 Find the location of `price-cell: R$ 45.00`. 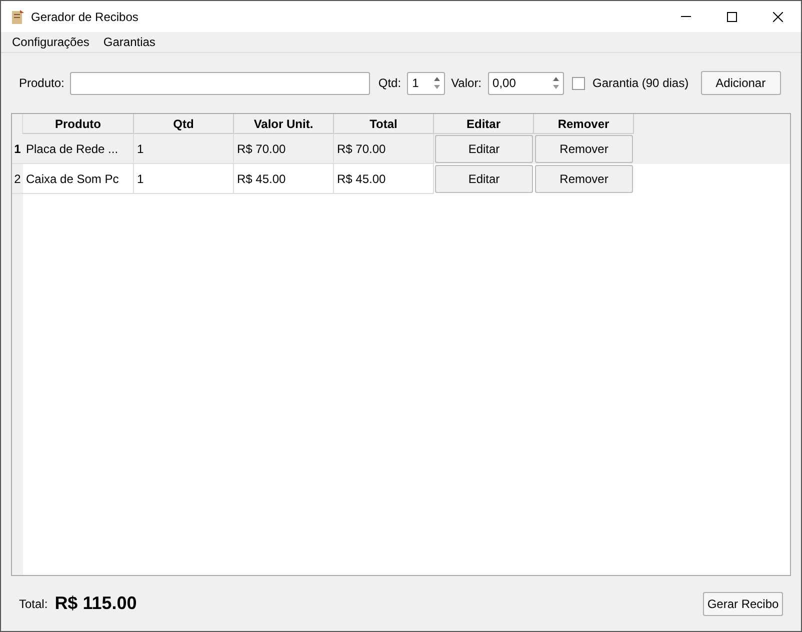

price-cell: R$ 45.00 is located at coordinates (284, 179).